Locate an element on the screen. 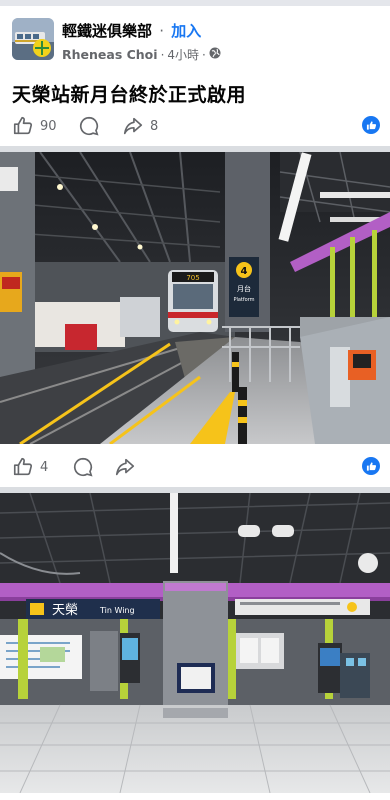 Image resolution: width=390 pixels, height=800 pixels. like-action: 90 is located at coordinates (34, 126).